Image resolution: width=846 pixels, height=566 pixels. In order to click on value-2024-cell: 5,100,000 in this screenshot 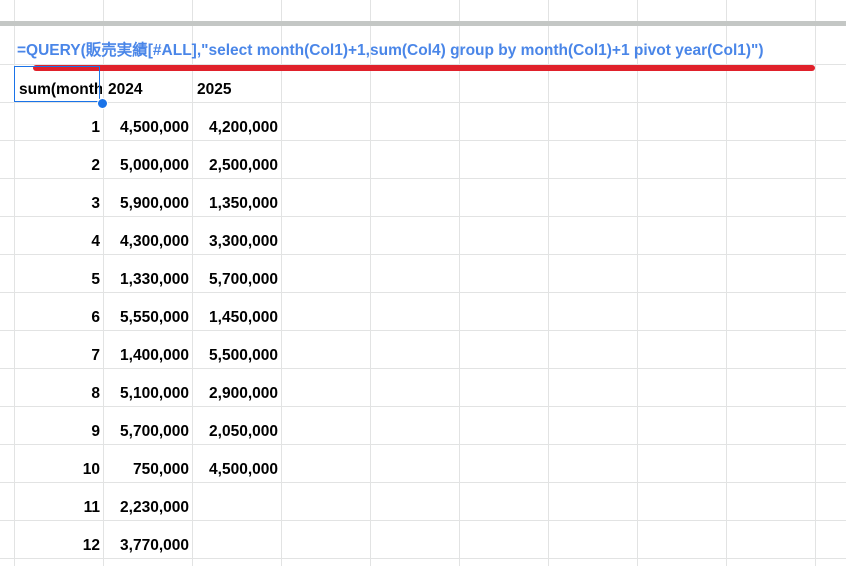, I will do `click(146, 394)`.